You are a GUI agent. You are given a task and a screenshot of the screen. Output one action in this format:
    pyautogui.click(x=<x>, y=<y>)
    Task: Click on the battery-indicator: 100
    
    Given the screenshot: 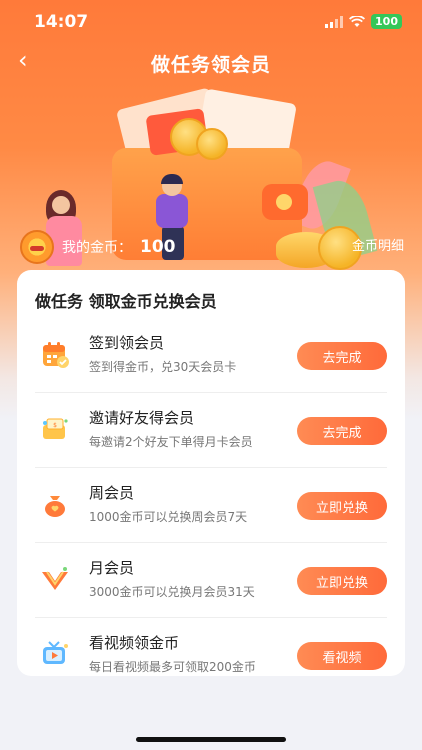 What is the action you would take?
    pyautogui.click(x=386, y=21)
    